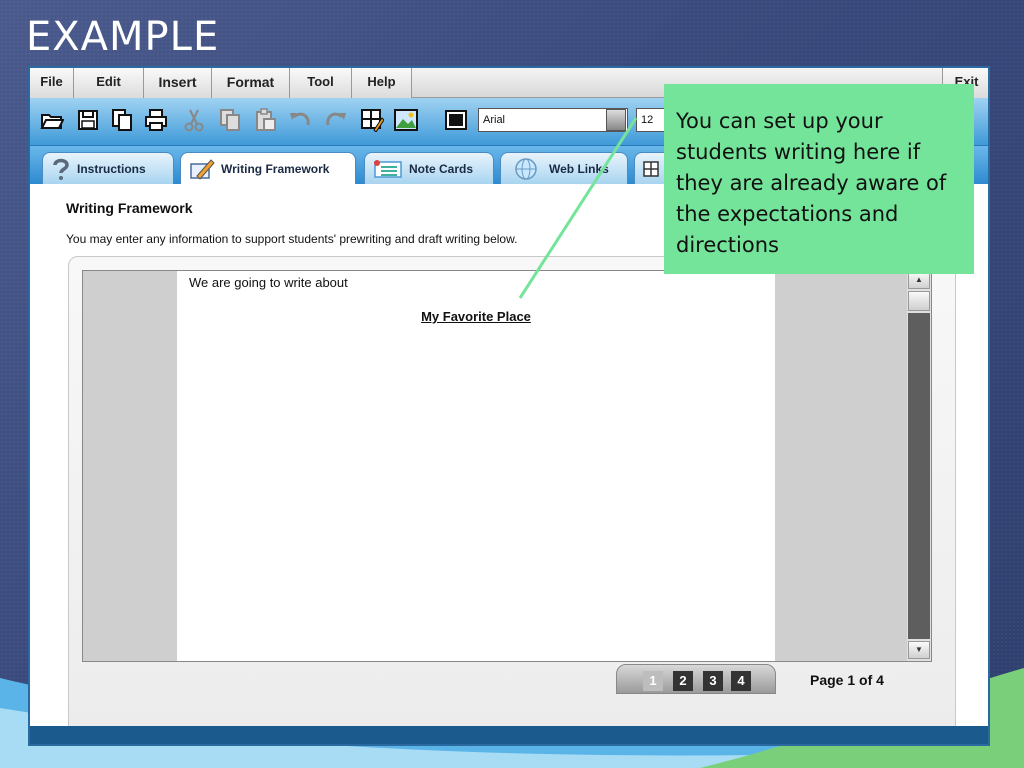  I want to click on editor-line-topic: My Favorite Place, so click(476, 316).